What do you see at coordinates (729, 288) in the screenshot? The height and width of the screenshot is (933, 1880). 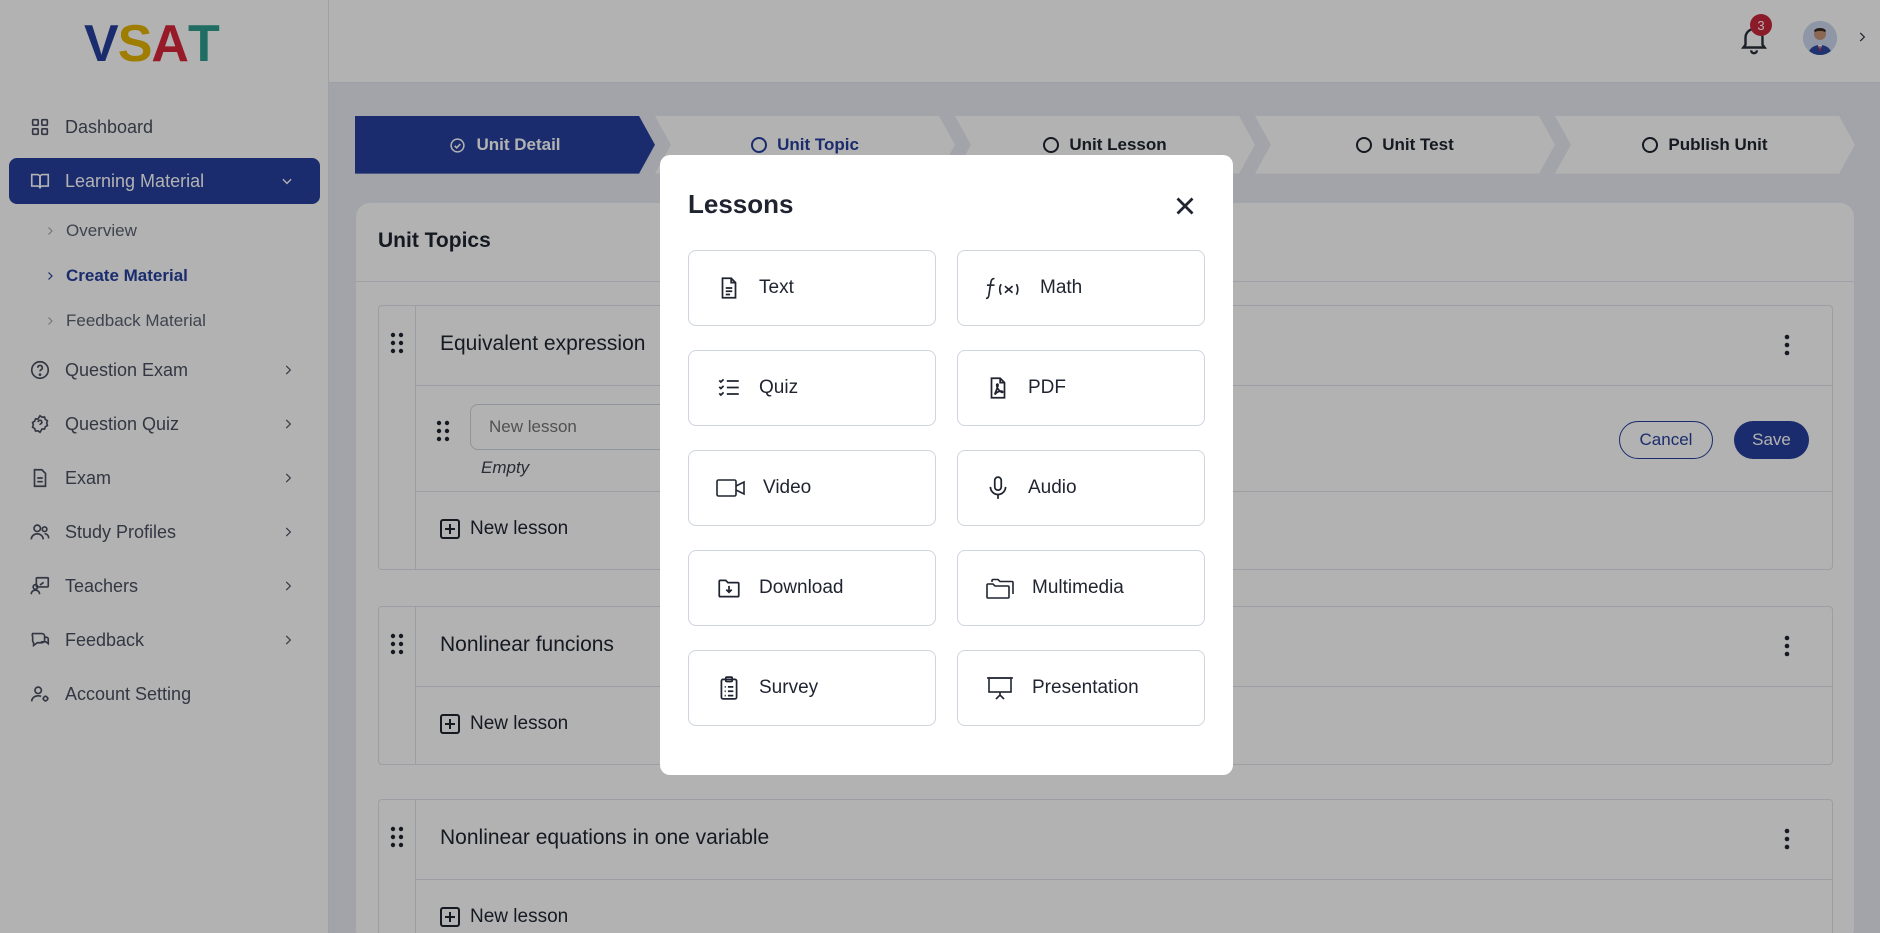 I see `text-file-icon` at bounding box center [729, 288].